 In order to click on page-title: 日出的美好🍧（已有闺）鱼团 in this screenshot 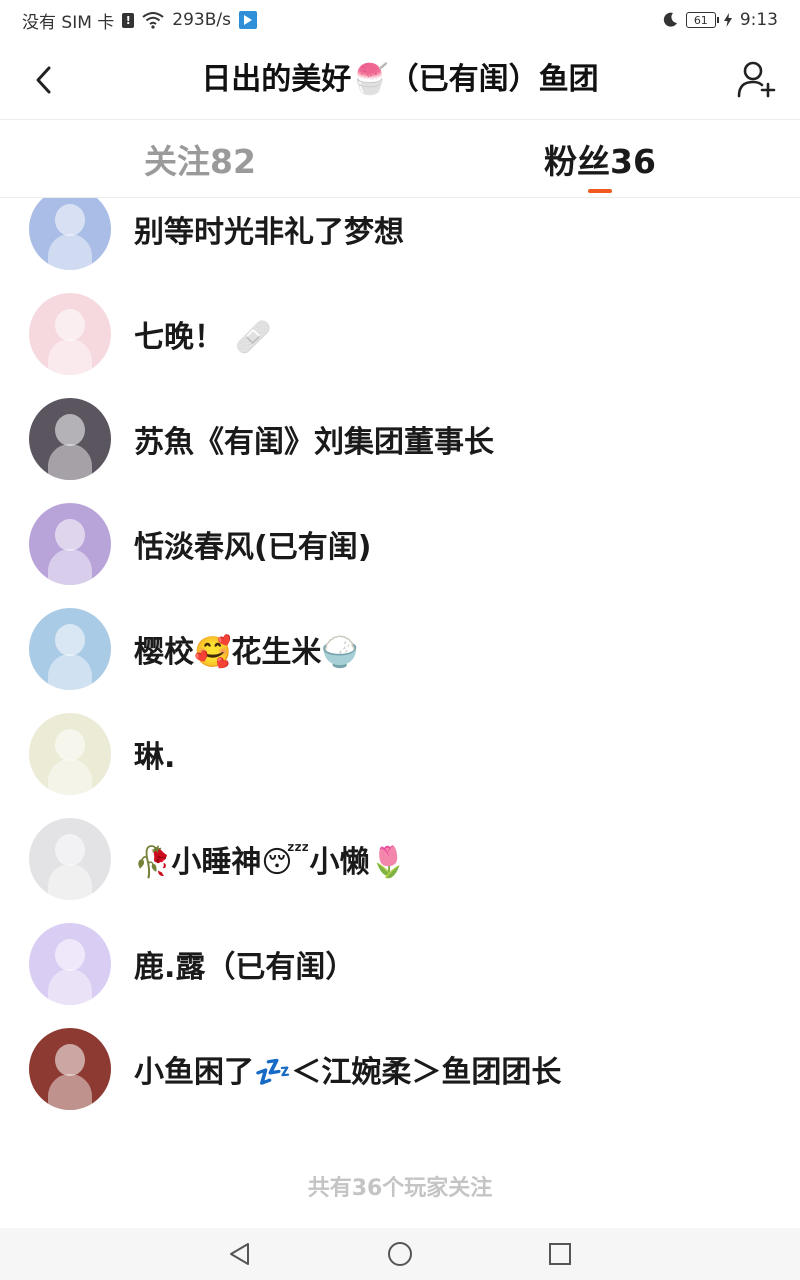, I will do `click(400, 79)`.